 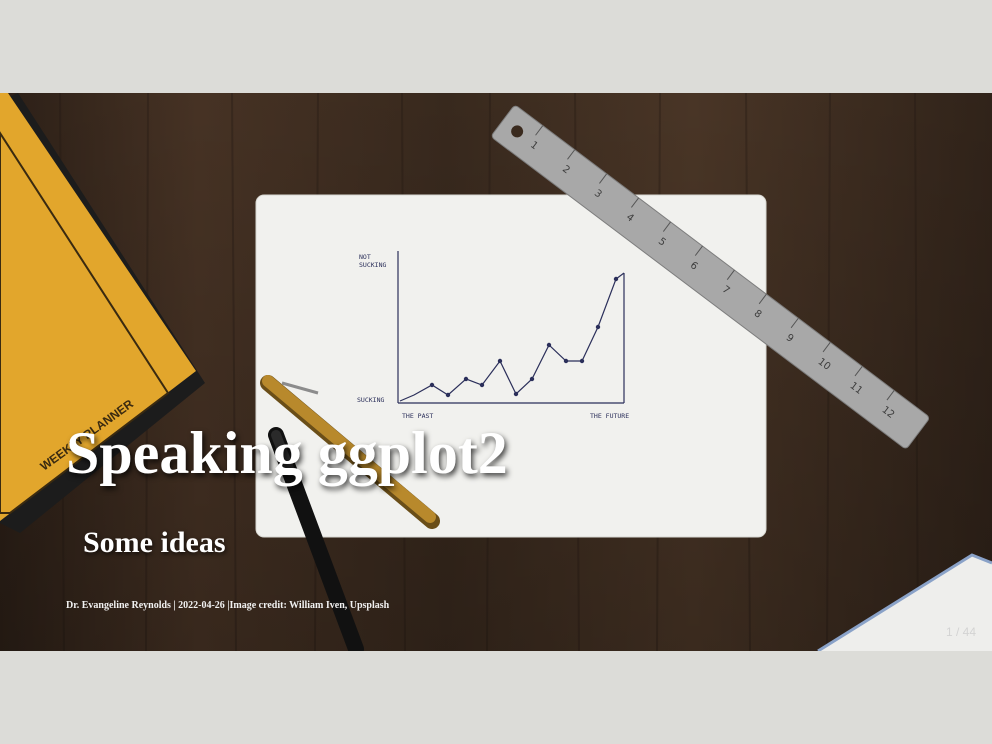 What do you see at coordinates (154, 542) in the screenshot?
I see `slide-subtitle: Some ideas` at bounding box center [154, 542].